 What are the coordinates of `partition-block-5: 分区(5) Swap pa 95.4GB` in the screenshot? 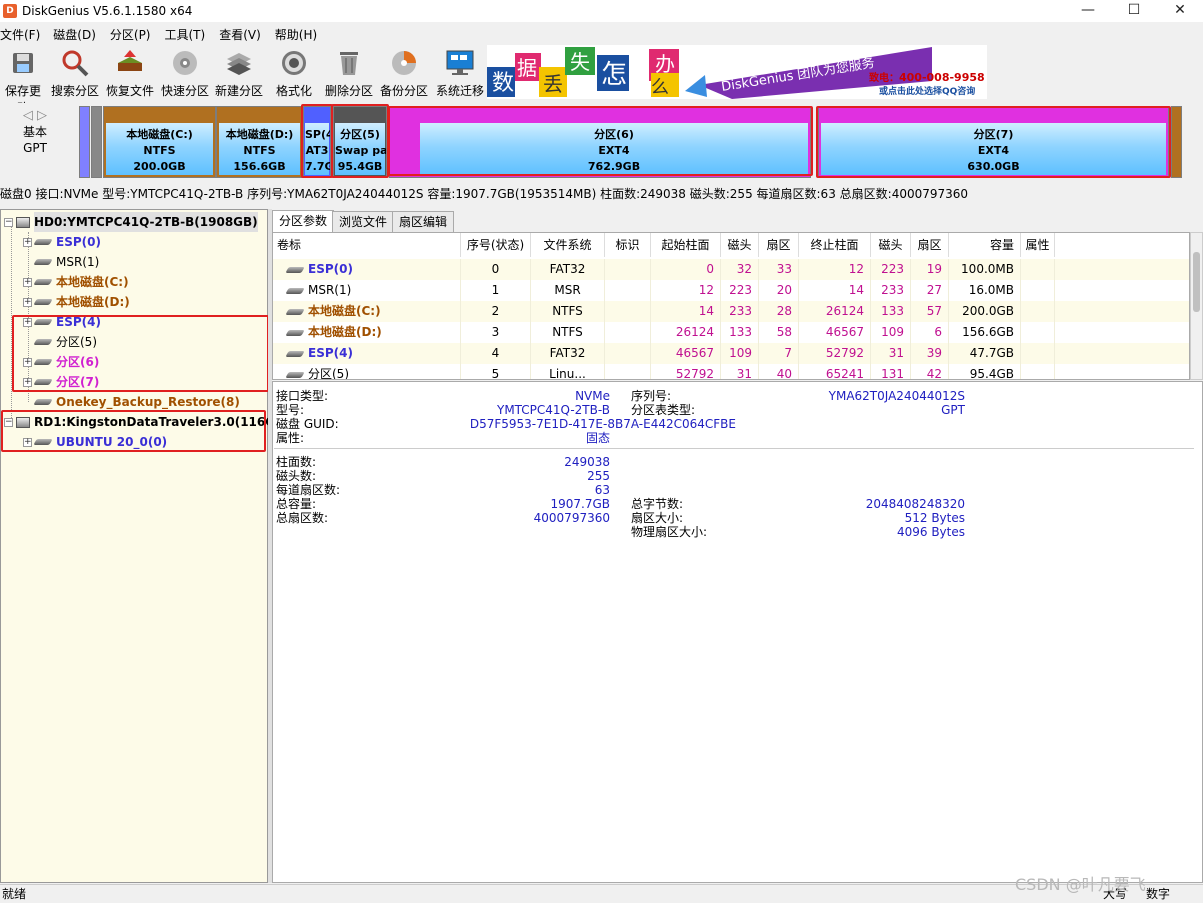 It's located at (360, 142).